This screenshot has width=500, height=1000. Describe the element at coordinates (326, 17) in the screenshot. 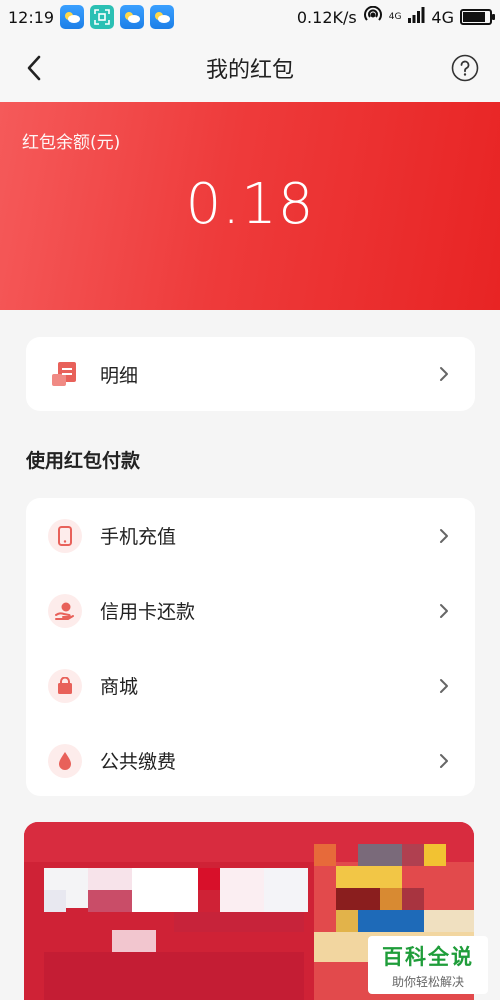

I see `network-speed: 0.12K/s` at that location.